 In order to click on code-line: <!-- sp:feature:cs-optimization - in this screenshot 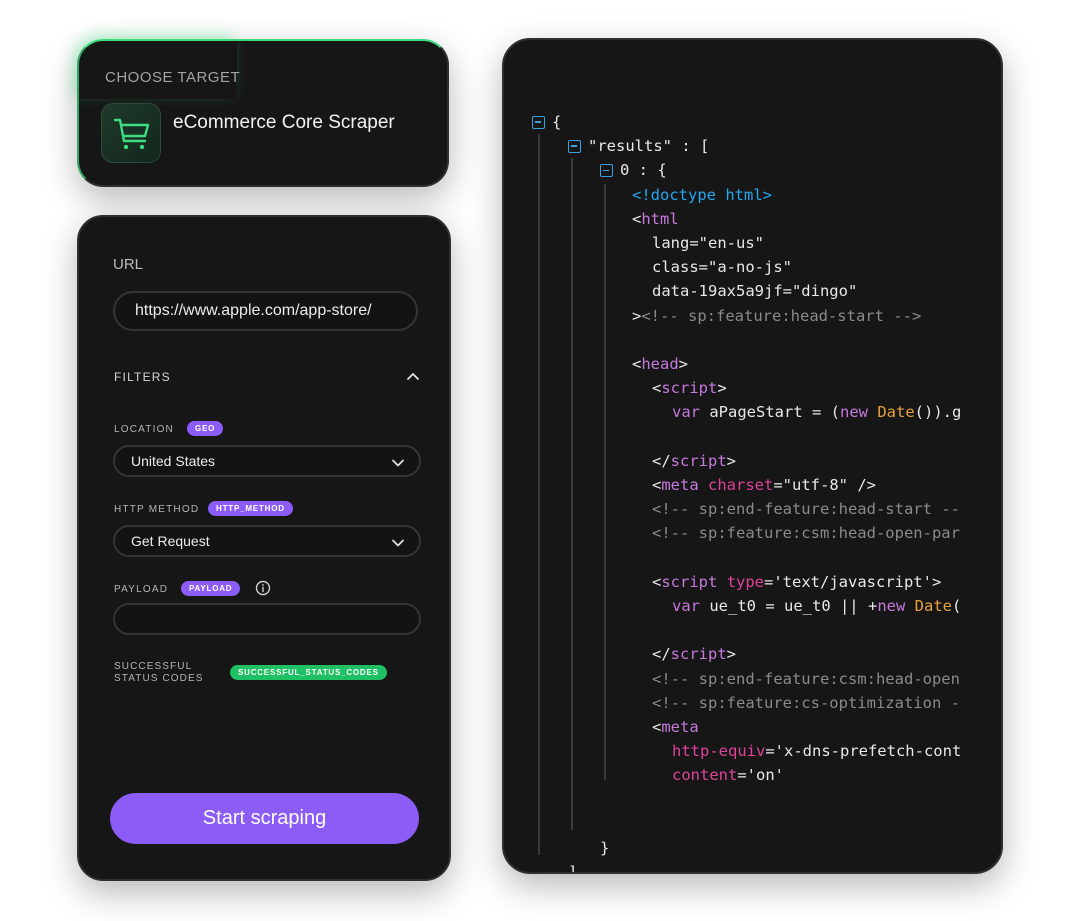, I will do `click(819, 703)`.